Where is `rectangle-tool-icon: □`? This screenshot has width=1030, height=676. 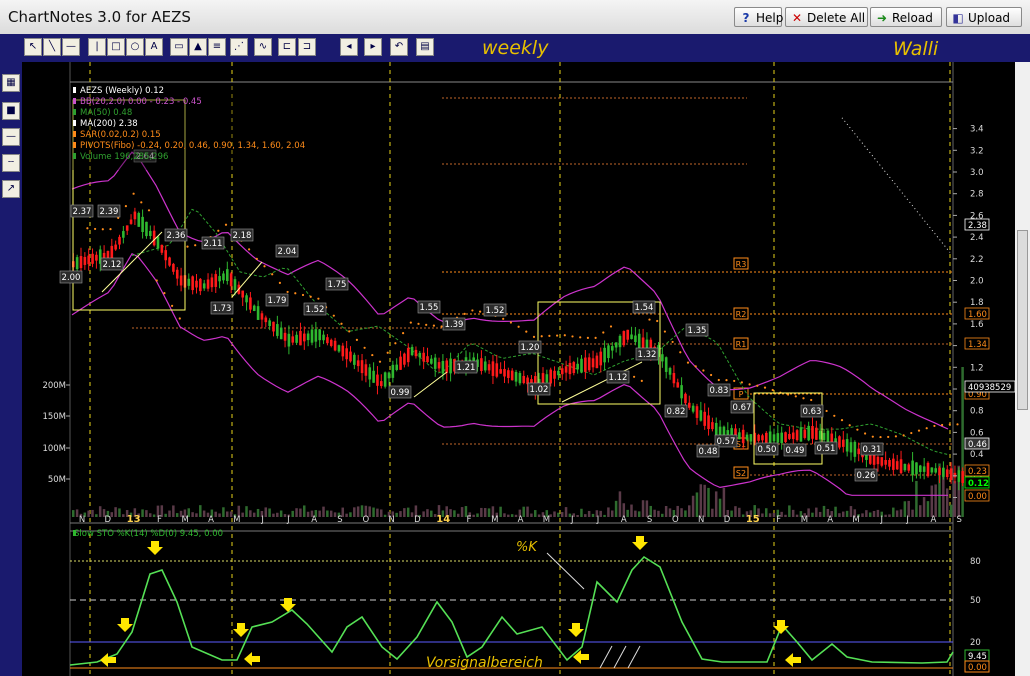
rectangle-tool-icon: □ is located at coordinates (116, 47).